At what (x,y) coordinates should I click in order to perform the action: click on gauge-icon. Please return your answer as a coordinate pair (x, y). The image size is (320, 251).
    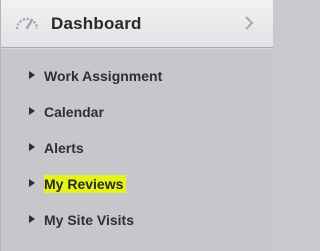
    Looking at the image, I should click on (27, 23).